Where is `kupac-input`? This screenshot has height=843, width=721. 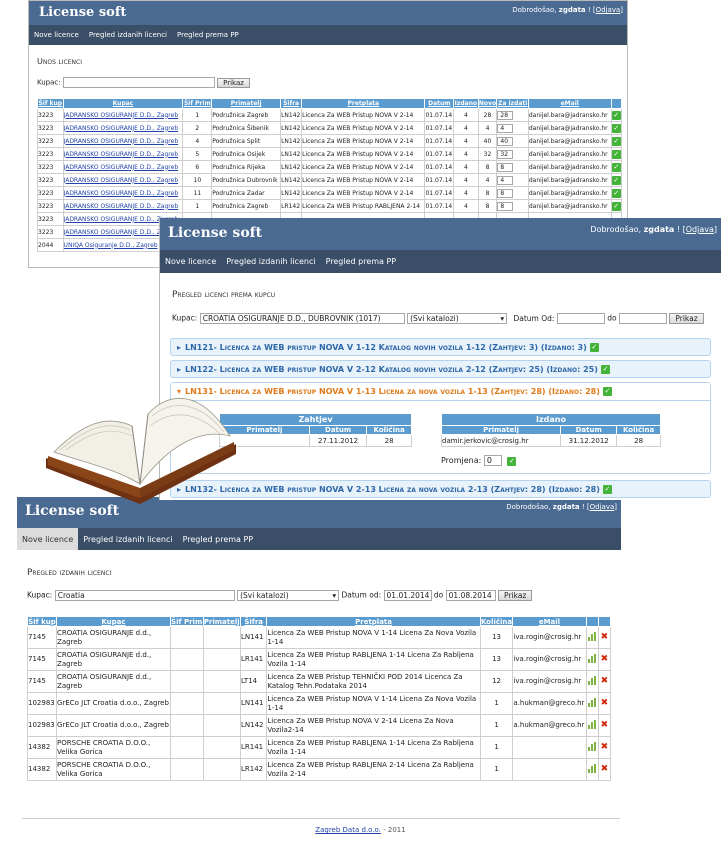
kupac-input is located at coordinates (138, 82).